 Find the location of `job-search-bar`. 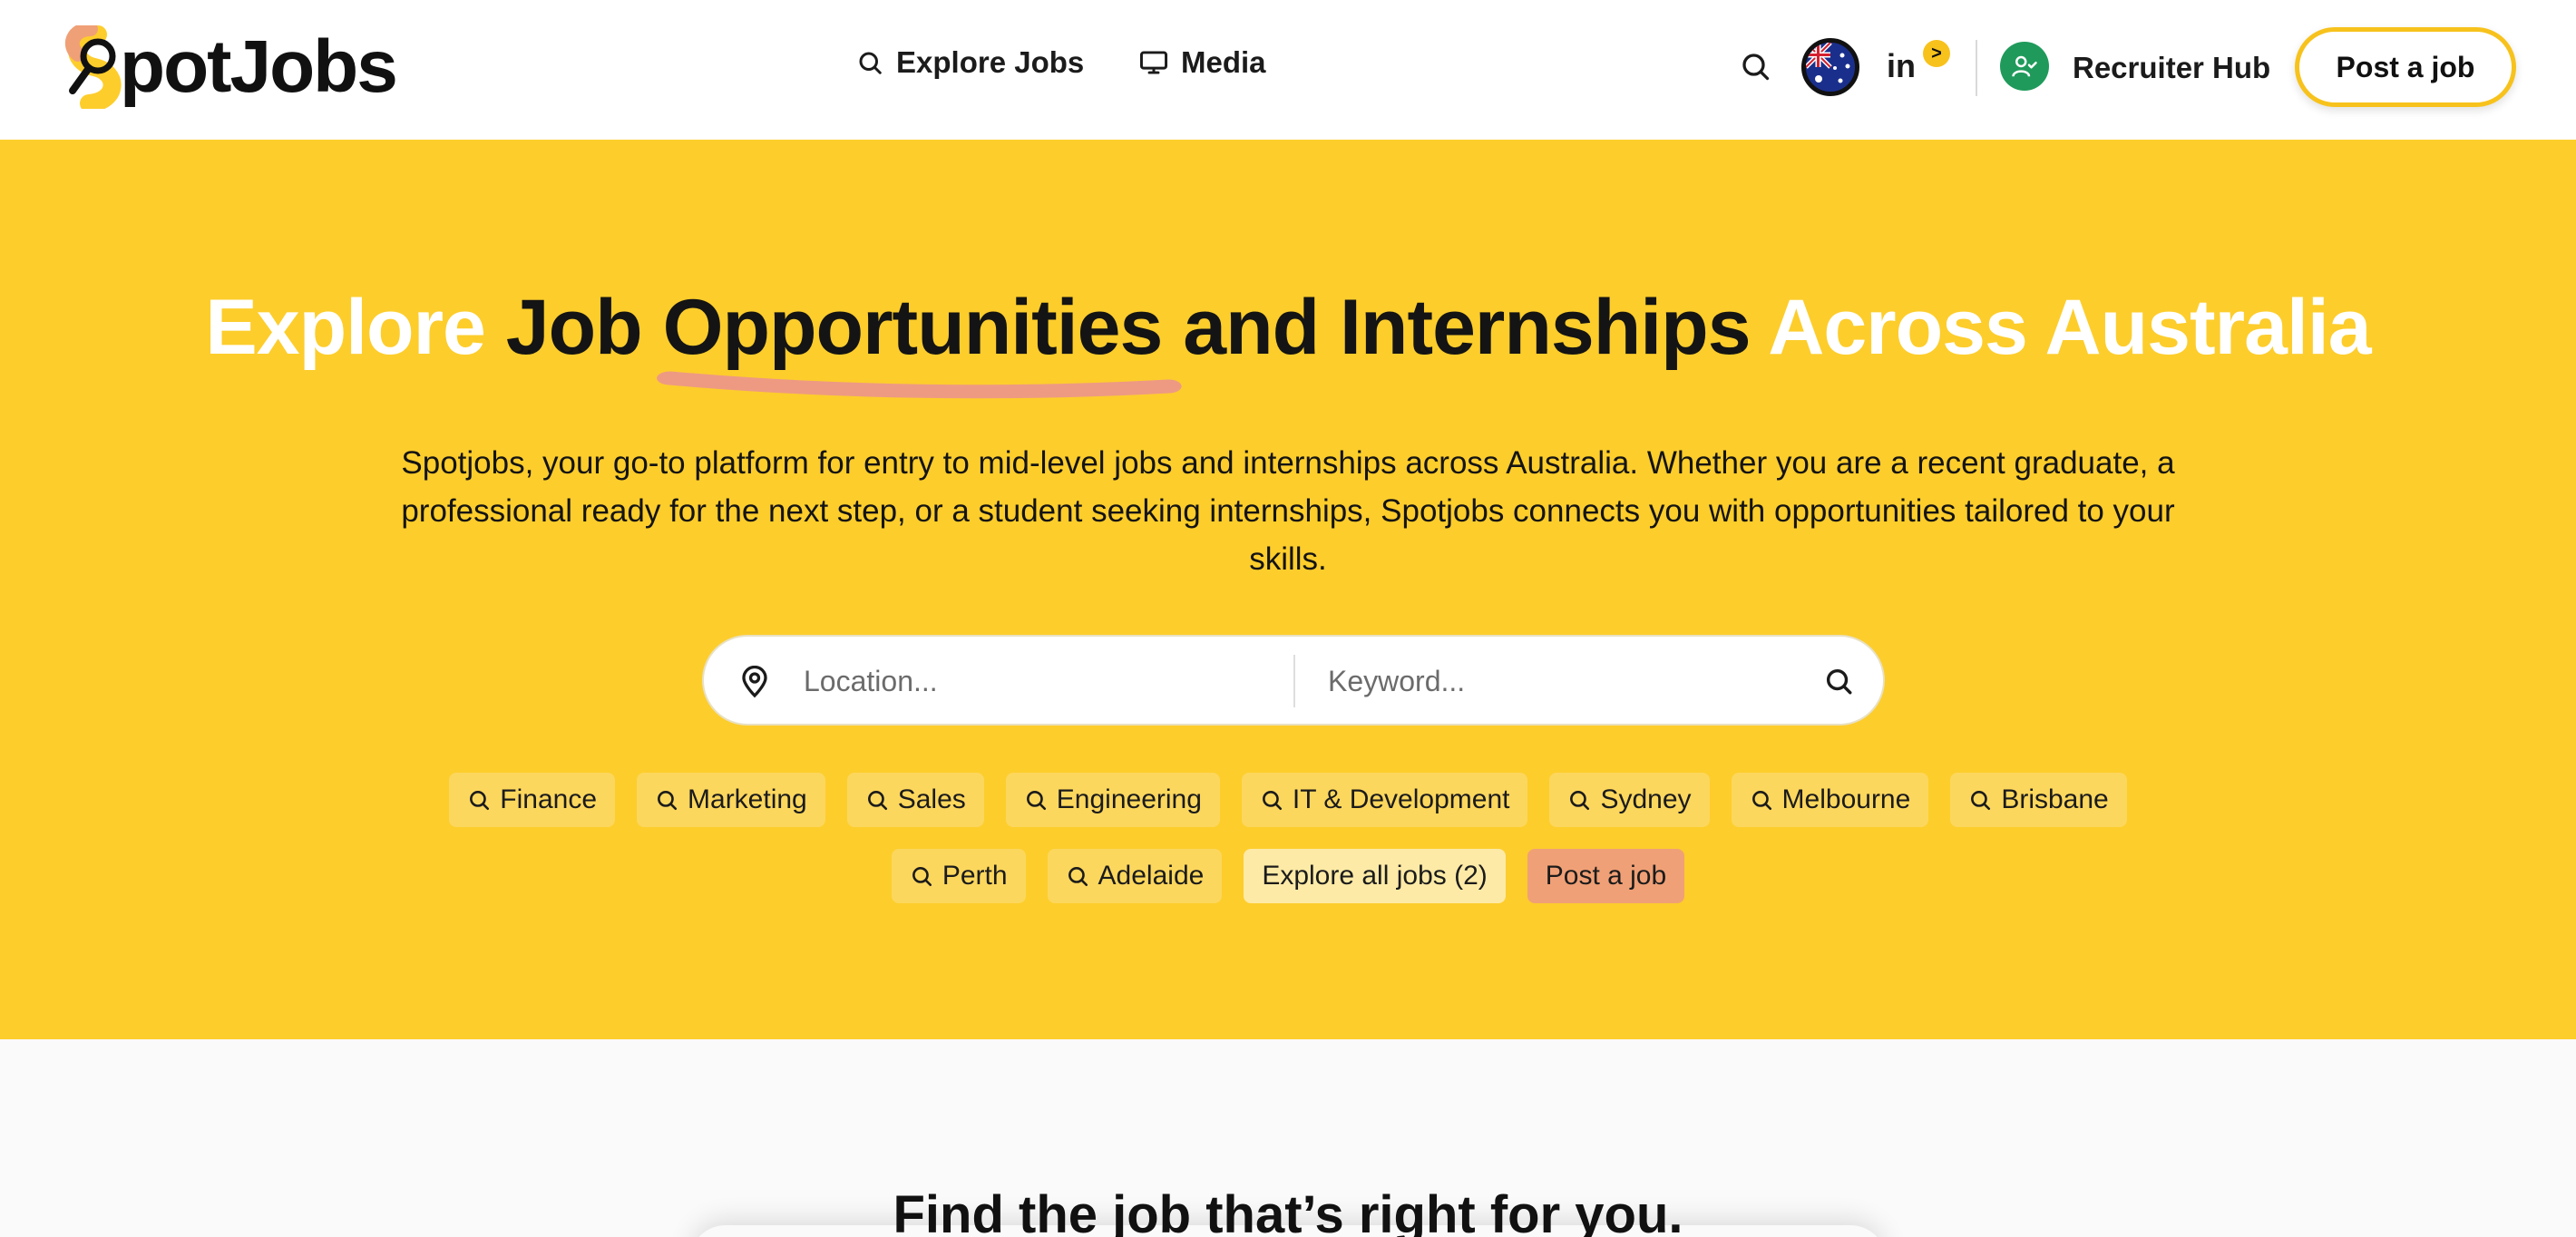

job-search-bar is located at coordinates (1293, 680).